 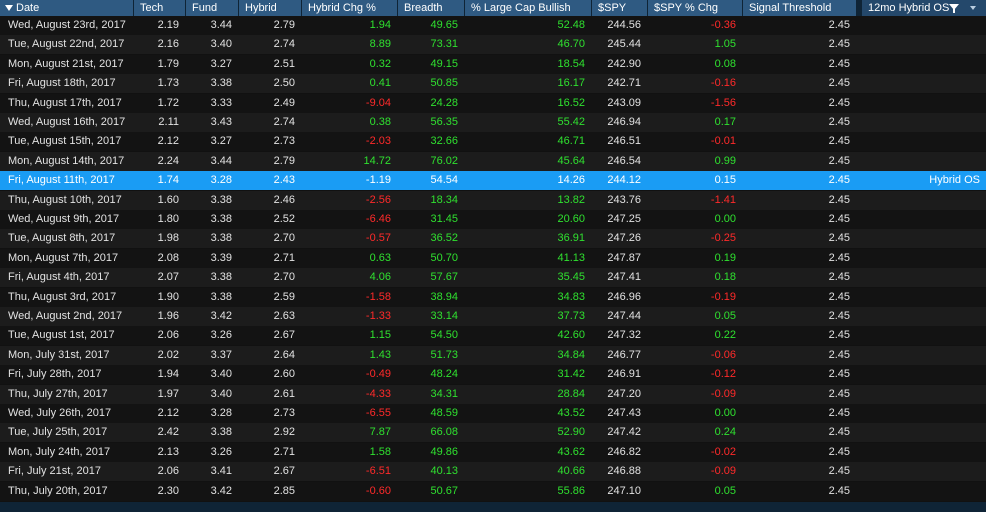 What do you see at coordinates (695, 335) in the screenshot?
I see `cell-spy-chg: 0.22` at bounding box center [695, 335].